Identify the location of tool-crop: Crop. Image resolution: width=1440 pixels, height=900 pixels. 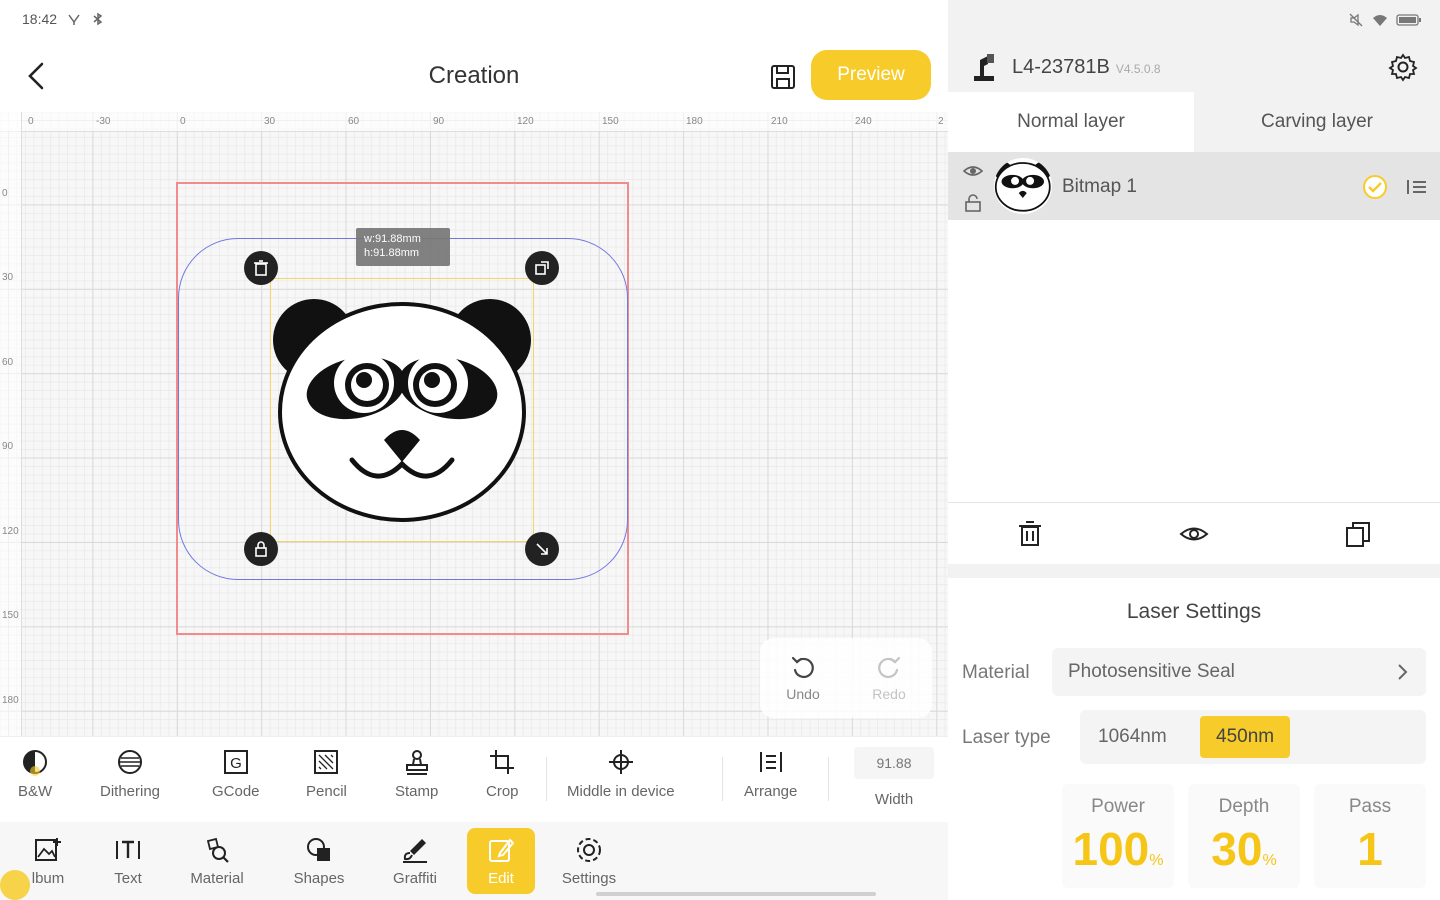
(502, 773).